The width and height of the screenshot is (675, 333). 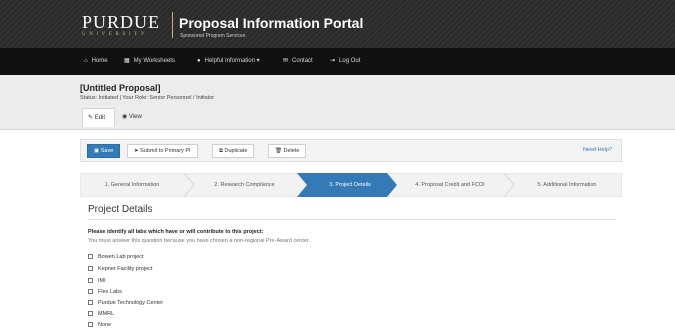 I want to click on delete-label: Delete, so click(x=291, y=151).